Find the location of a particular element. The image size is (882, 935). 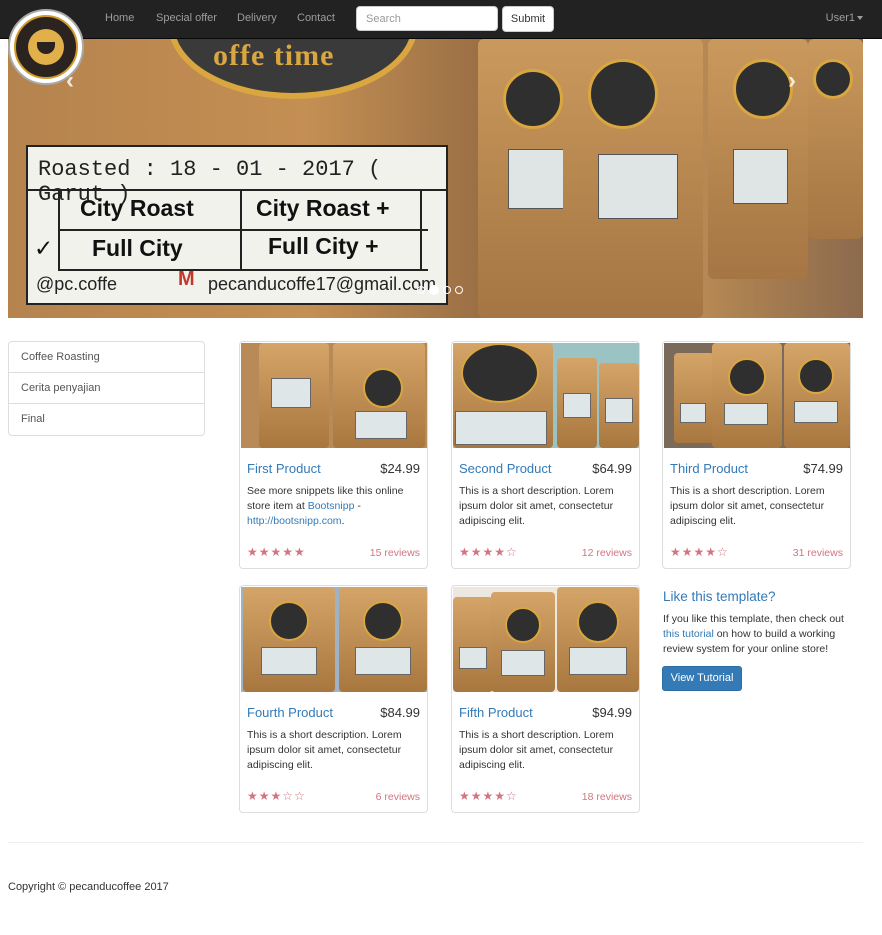

desc-text: - is located at coordinates (357, 506).